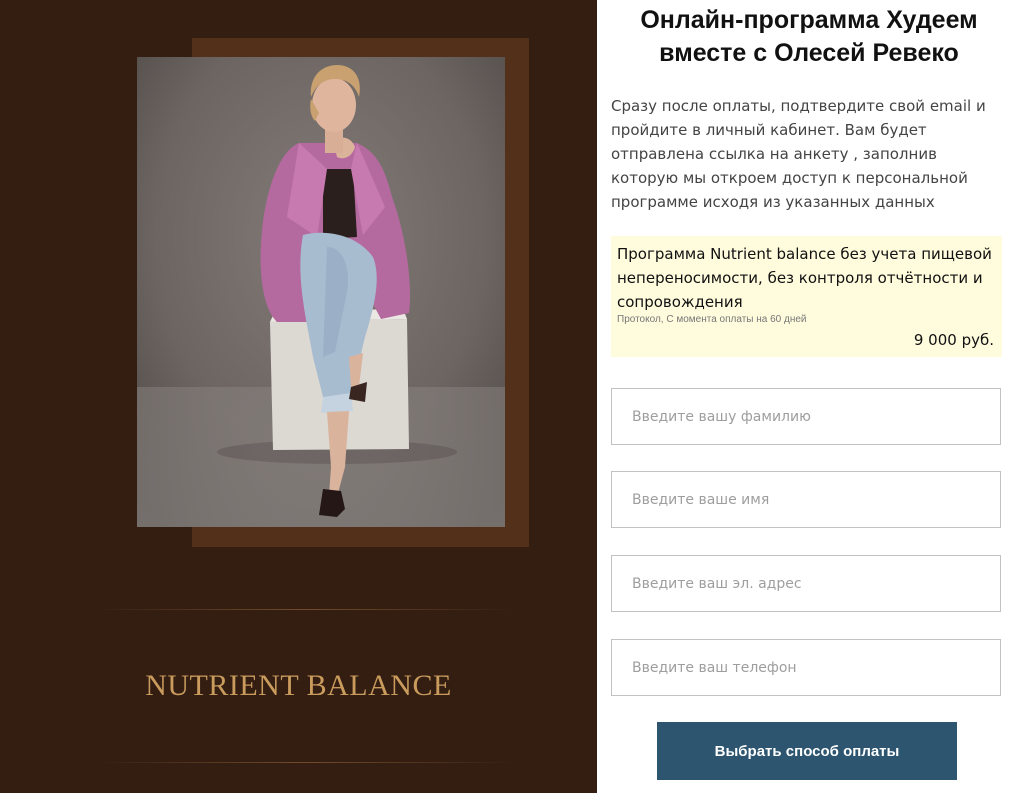 The height and width of the screenshot is (793, 1024). Describe the element at coordinates (806, 499) in the screenshot. I see `name-input` at that location.